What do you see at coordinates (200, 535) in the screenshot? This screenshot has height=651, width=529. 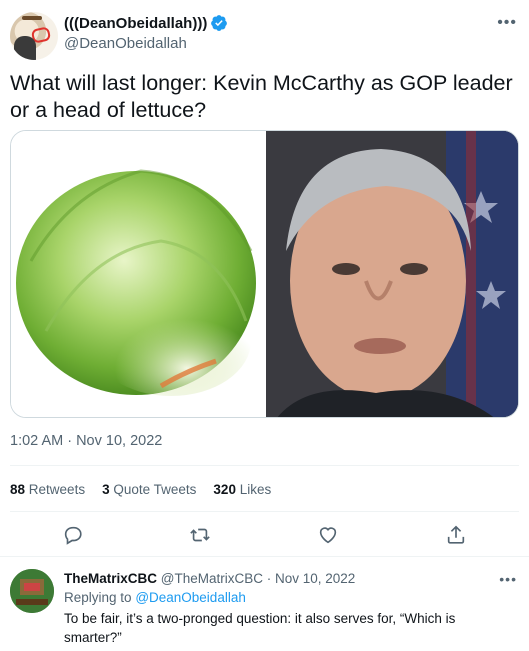 I see `retweet-icon` at bounding box center [200, 535].